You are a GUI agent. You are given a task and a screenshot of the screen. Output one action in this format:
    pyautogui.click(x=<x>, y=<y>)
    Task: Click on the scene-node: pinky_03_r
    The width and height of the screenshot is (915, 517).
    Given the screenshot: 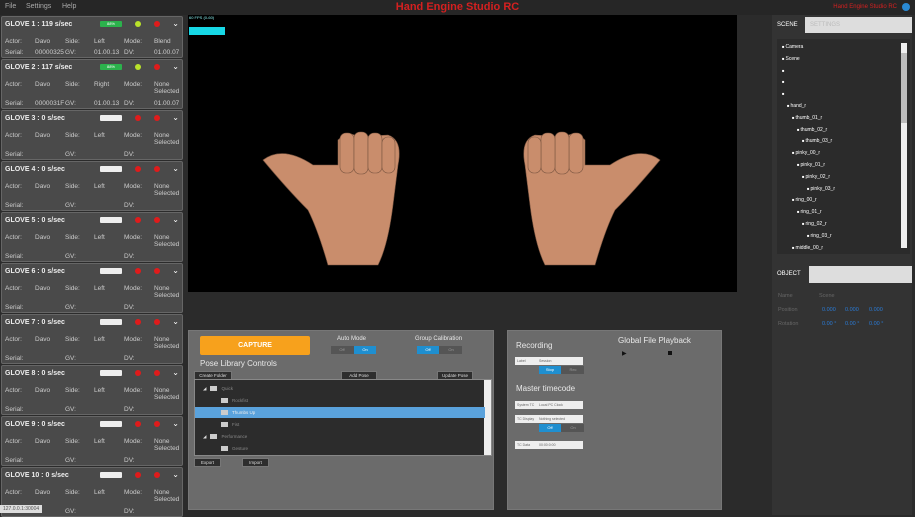 What is the action you would take?
    pyautogui.click(x=821, y=189)
    